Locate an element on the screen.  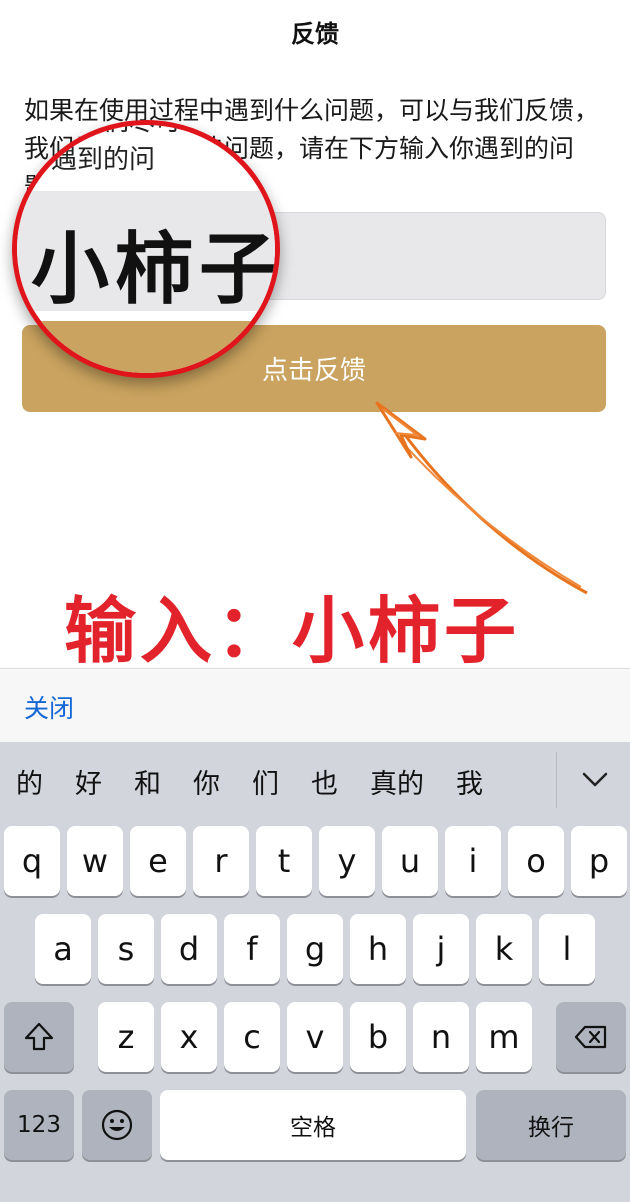
key-s: s is located at coordinates (126, 949).